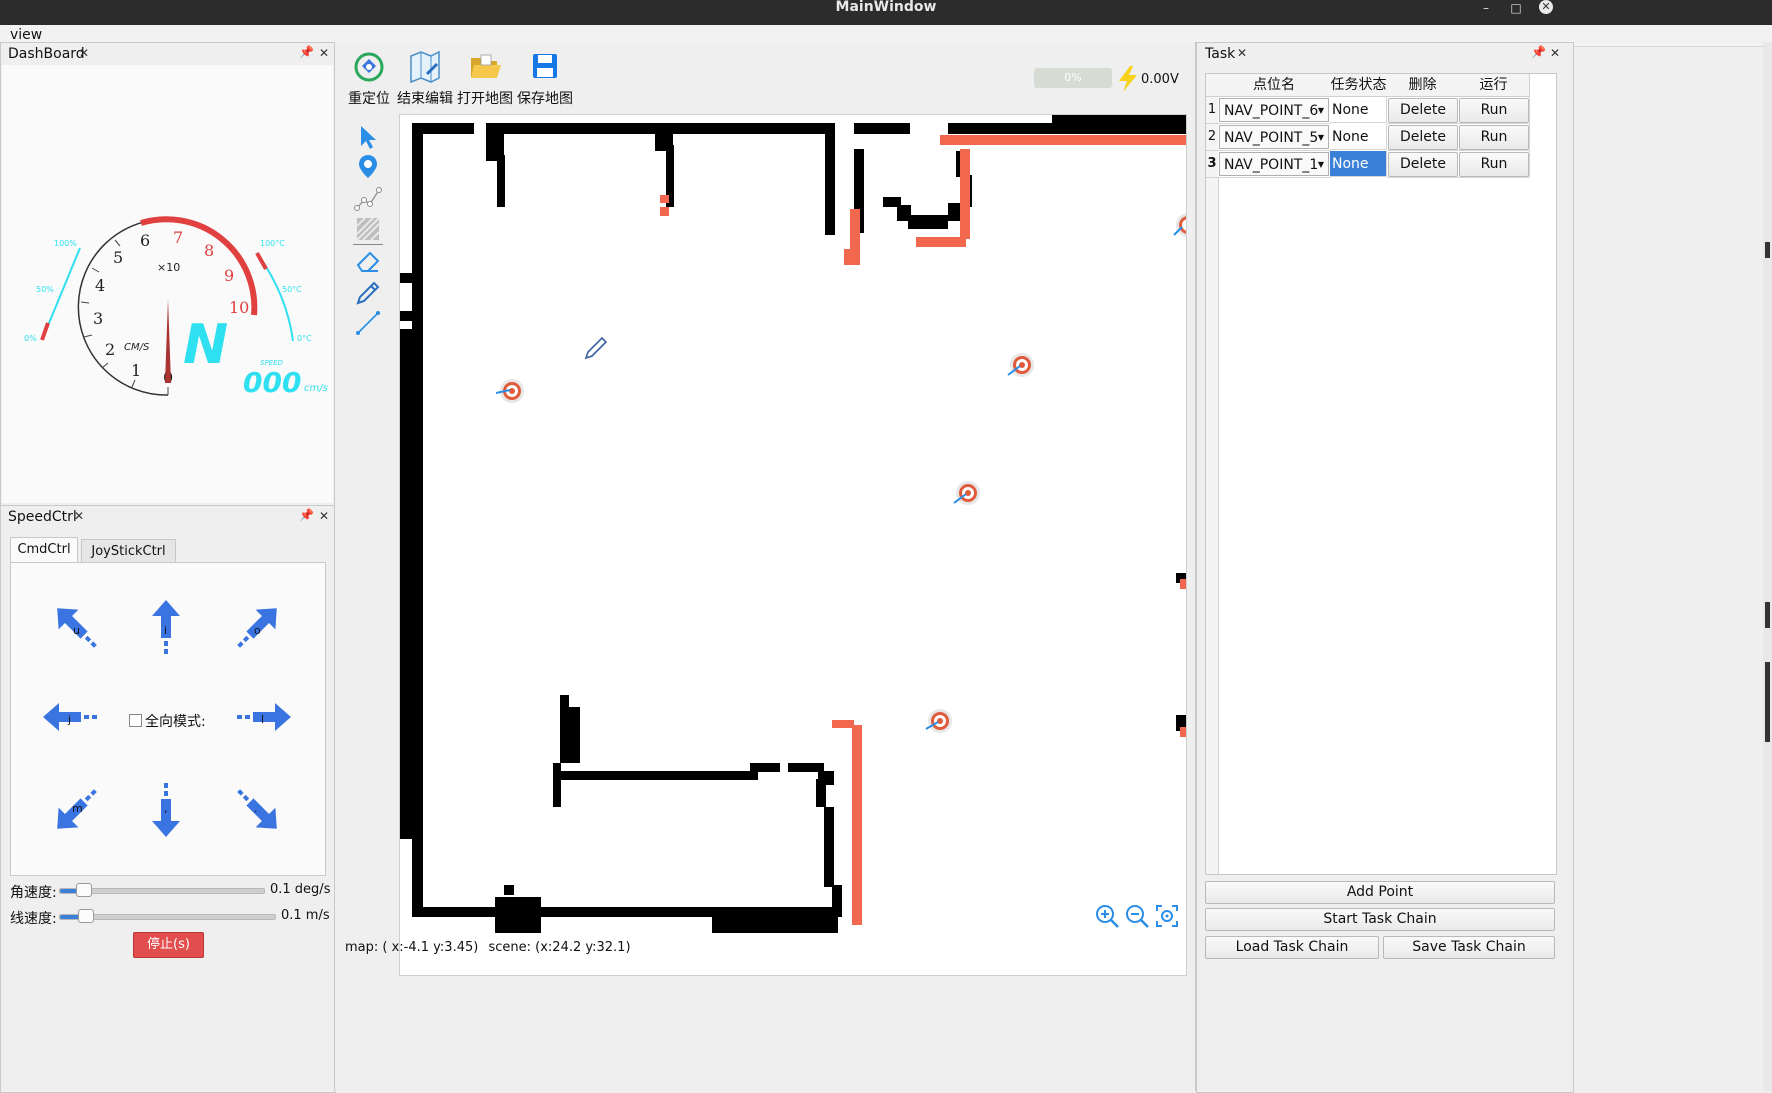 Image resolution: width=1772 pixels, height=1093 pixels. What do you see at coordinates (229, 275) in the screenshot?
I see `dial-number-9: 9` at bounding box center [229, 275].